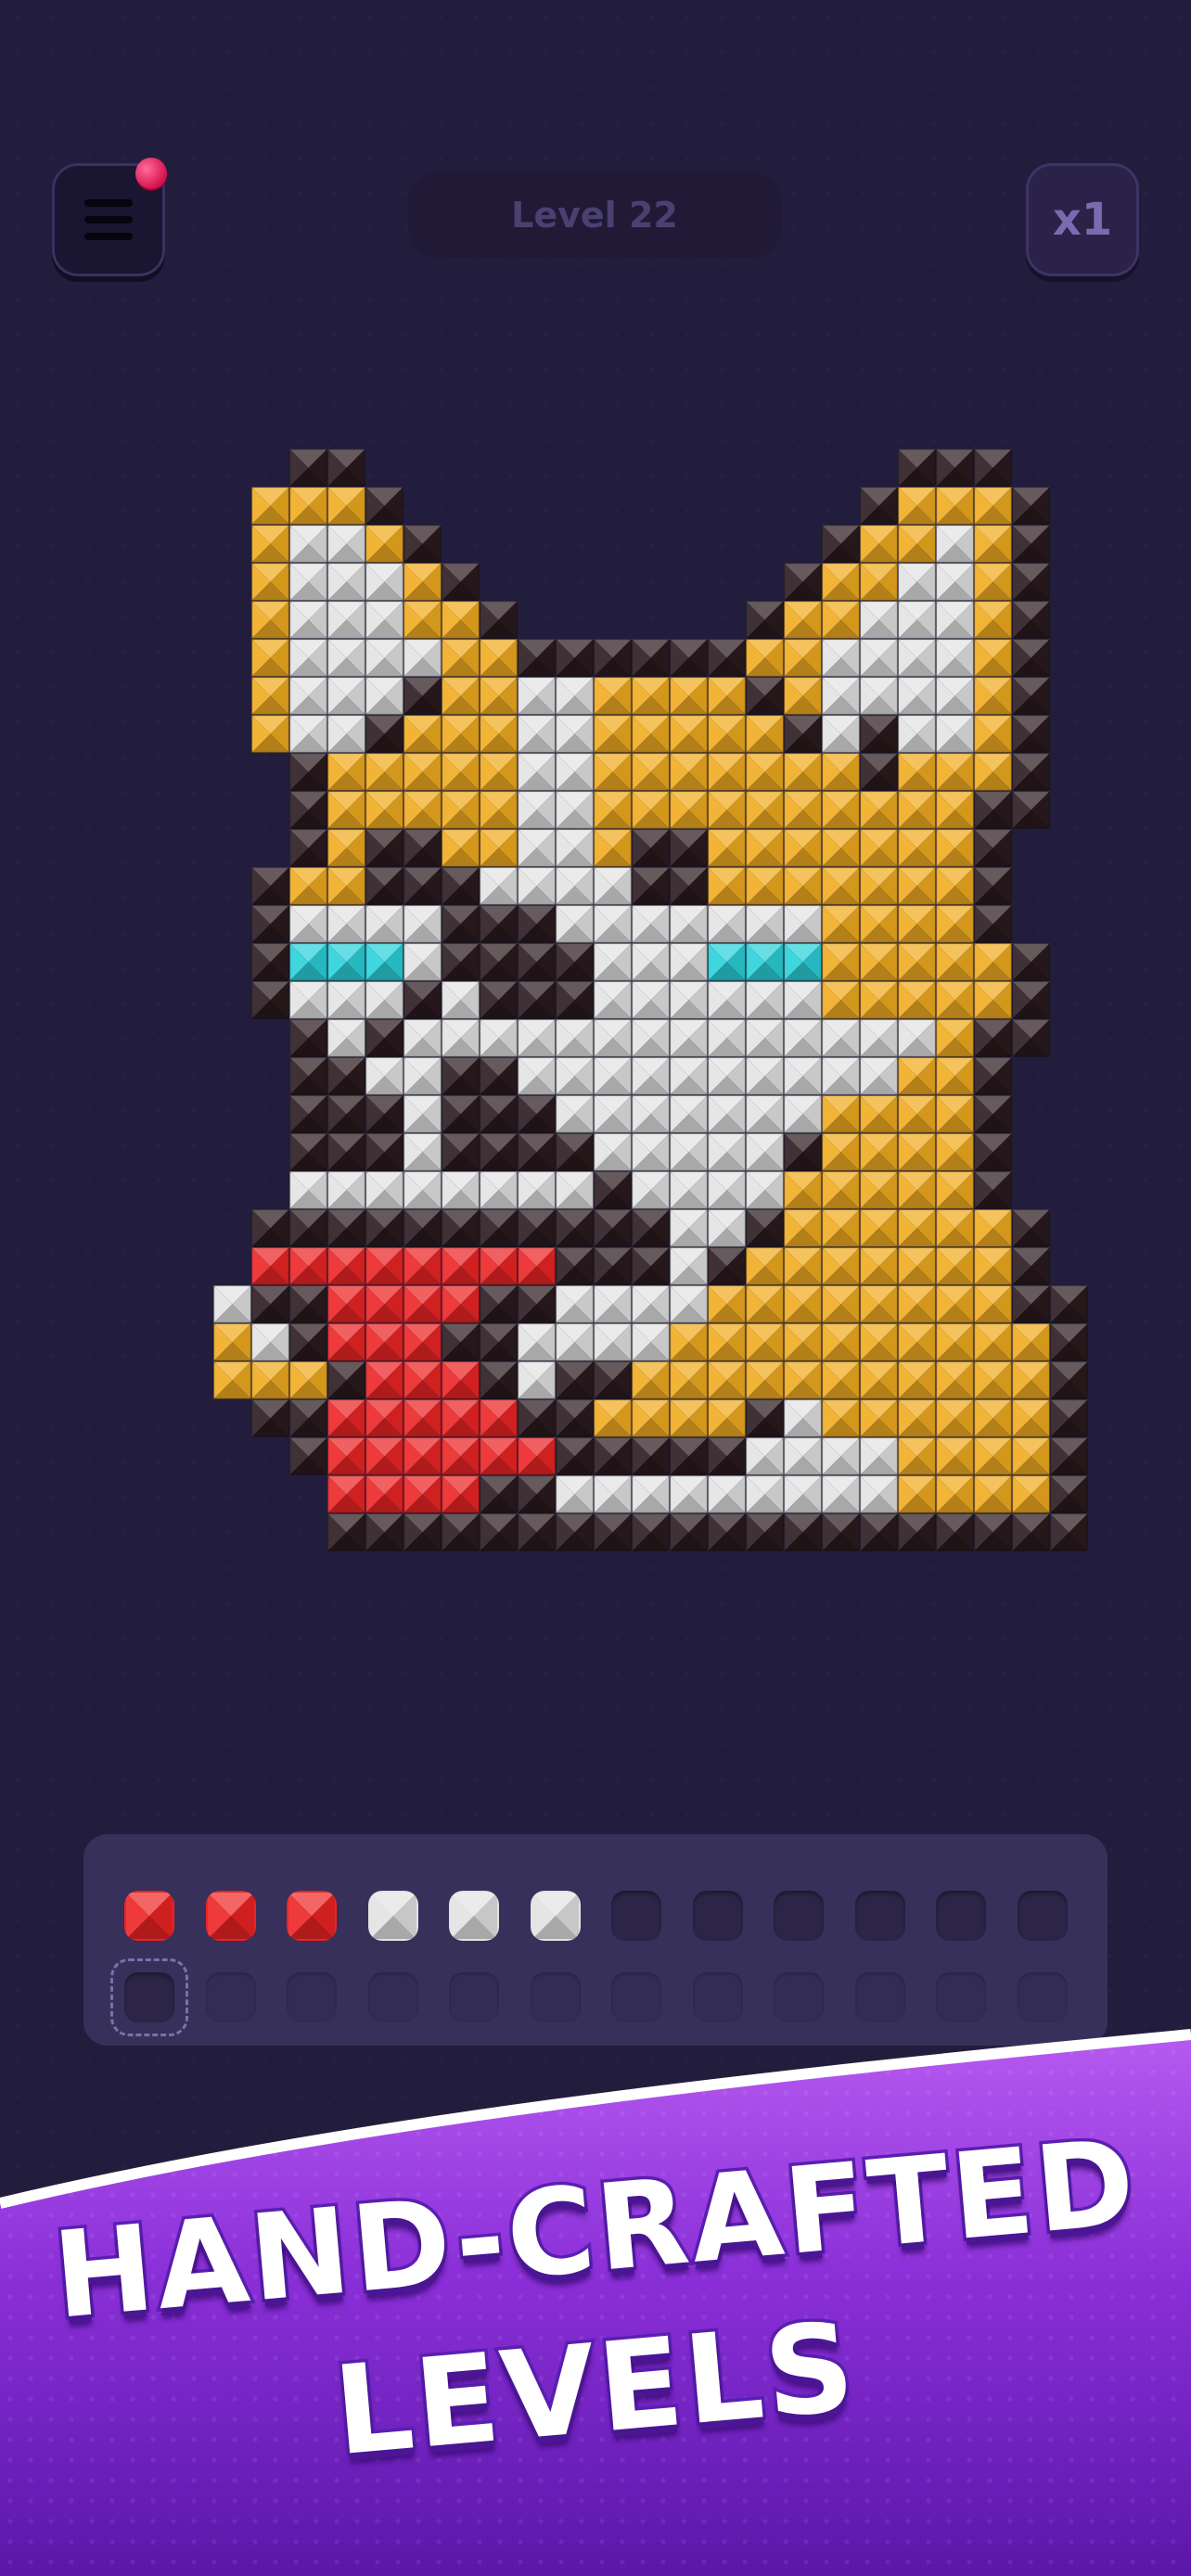 The width and height of the screenshot is (1191, 2576). I want to click on tray-tile-white, so click(555, 1916).